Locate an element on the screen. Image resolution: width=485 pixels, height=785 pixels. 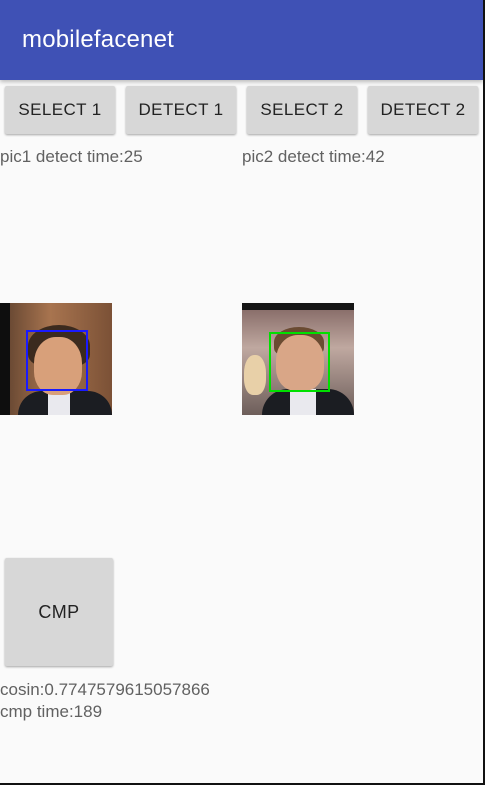
detect-1-button: DETECT 1 is located at coordinates (181, 110).